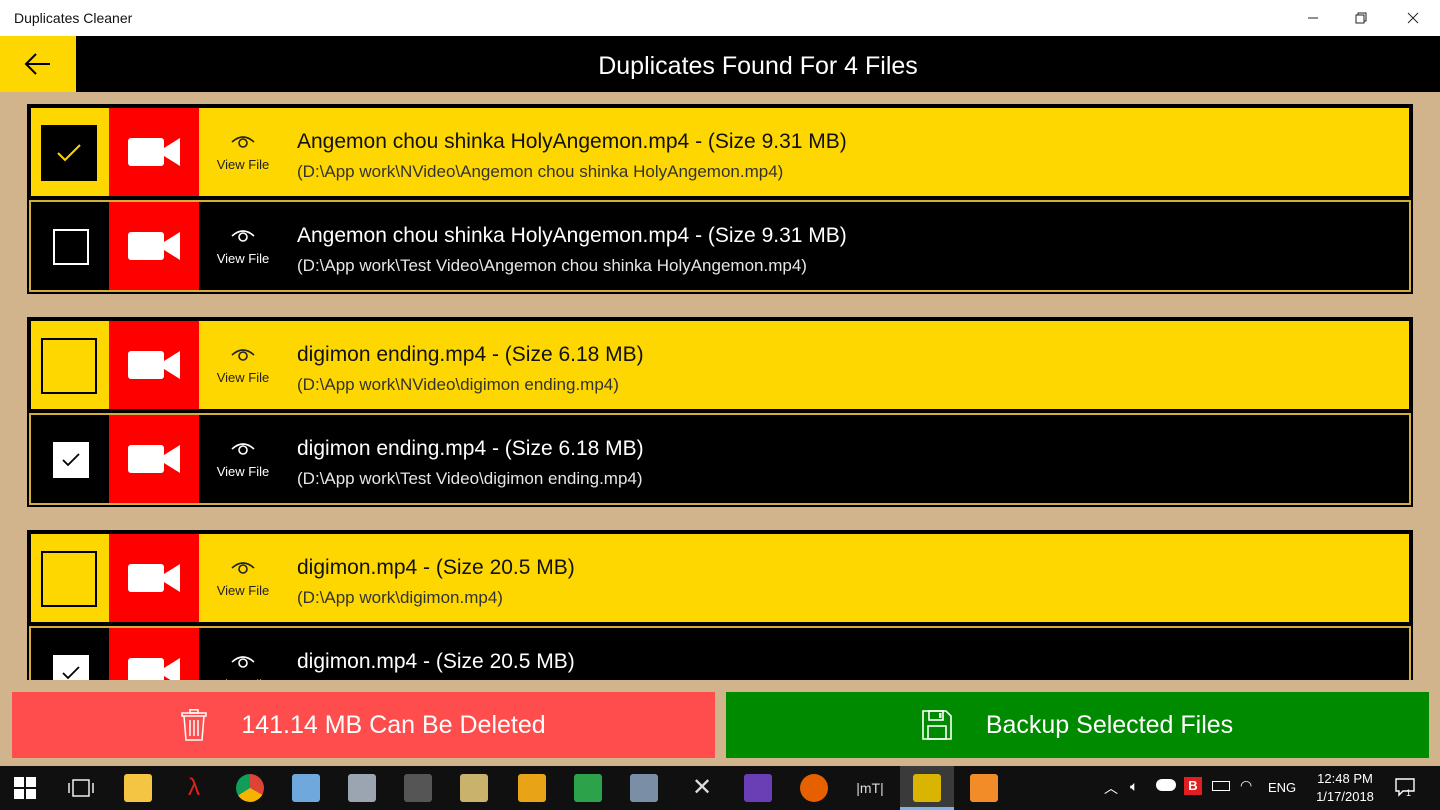  Describe the element at coordinates (927, 788) in the screenshot. I see `duplicates-cleaner-taskbar-icon` at that location.